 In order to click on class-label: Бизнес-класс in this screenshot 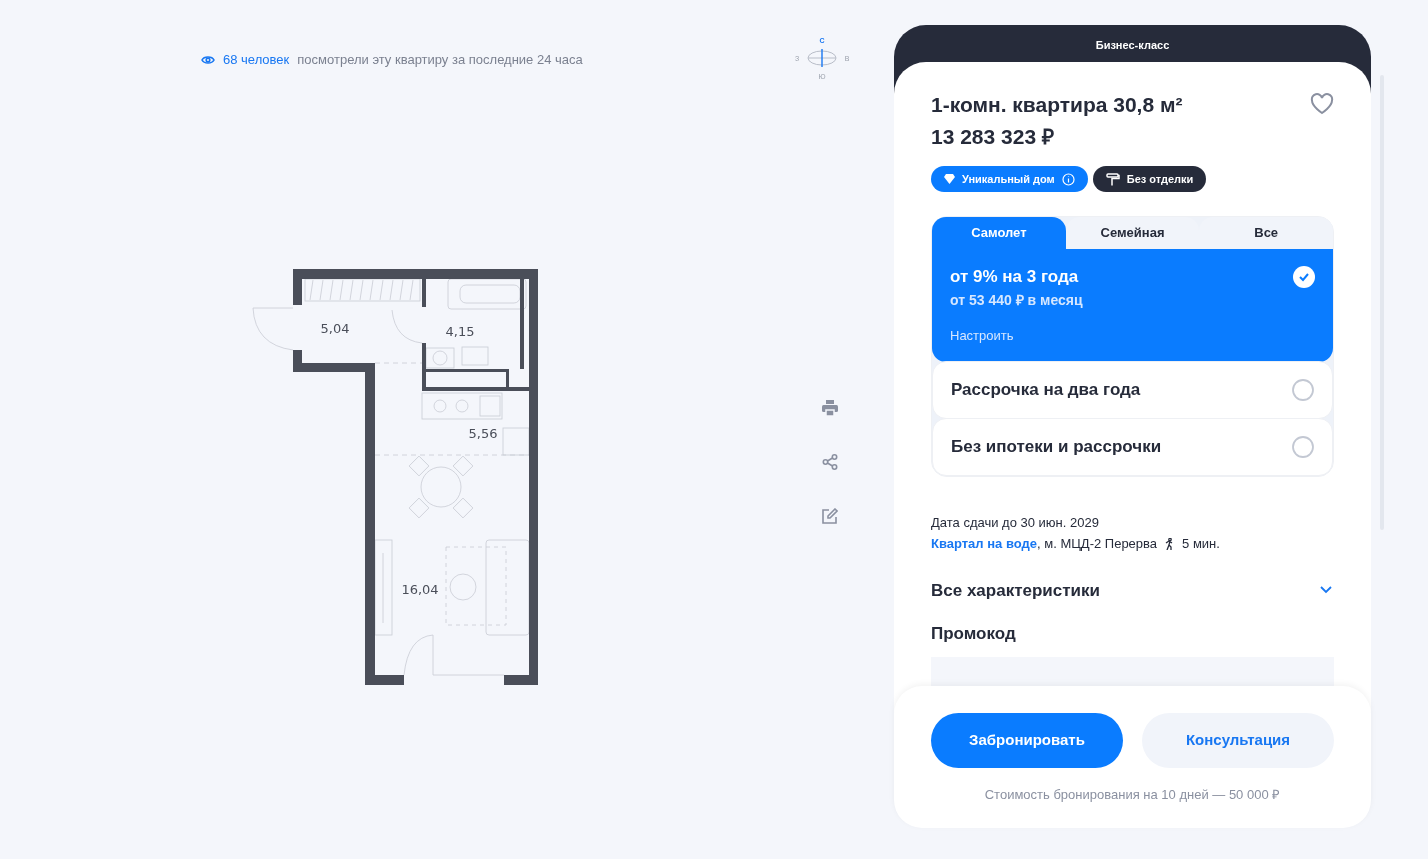, I will do `click(1132, 45)`.